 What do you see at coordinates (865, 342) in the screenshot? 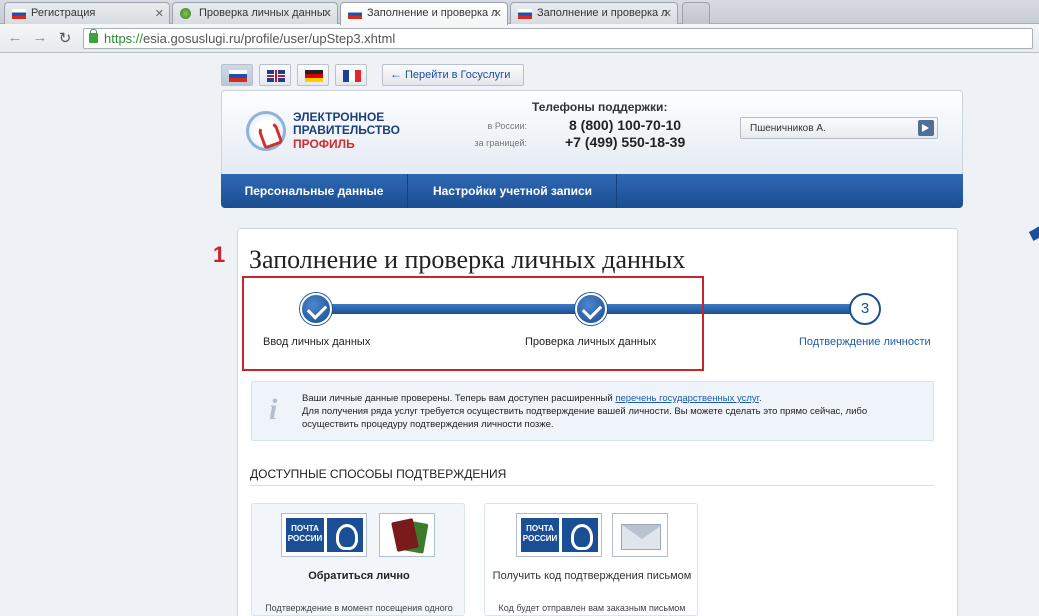
I see `step-3-link: Подтверждение личности` at bounding box center [865, 342].